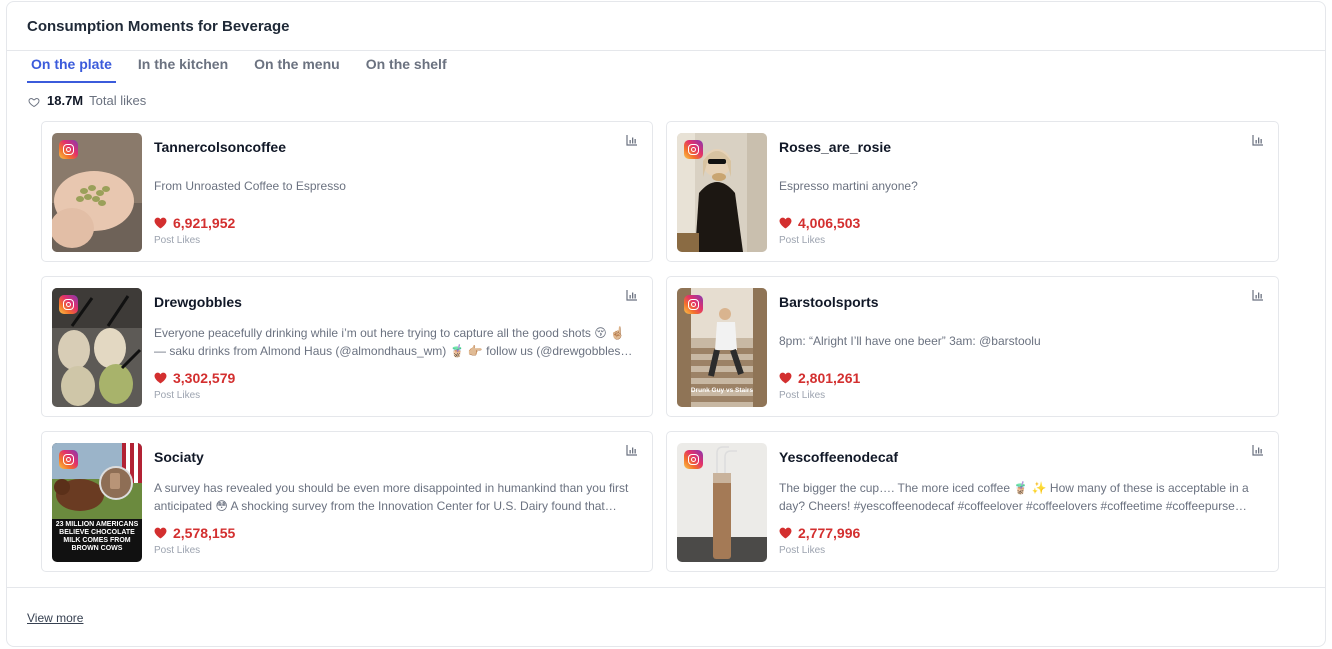 This screenshot has width=1332, height=649. Describe the element at coordinates (829, 223) in the screenshot. I see `post-likes-count: 4,006,503` at that location.